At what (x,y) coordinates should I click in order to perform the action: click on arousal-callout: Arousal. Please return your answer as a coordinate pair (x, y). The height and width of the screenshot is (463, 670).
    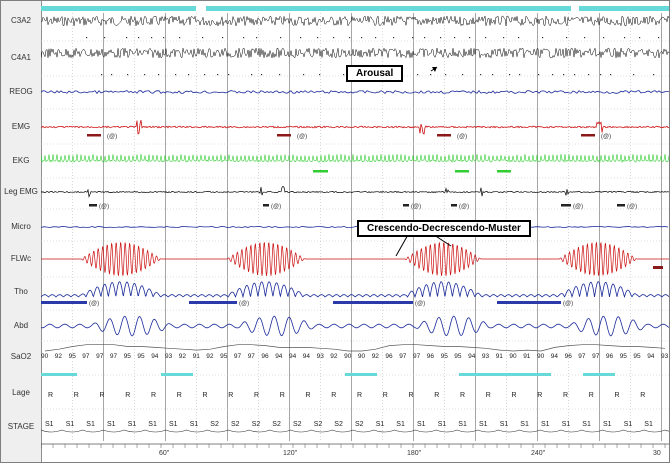
    Looking at the image, I should click on (375, 73).